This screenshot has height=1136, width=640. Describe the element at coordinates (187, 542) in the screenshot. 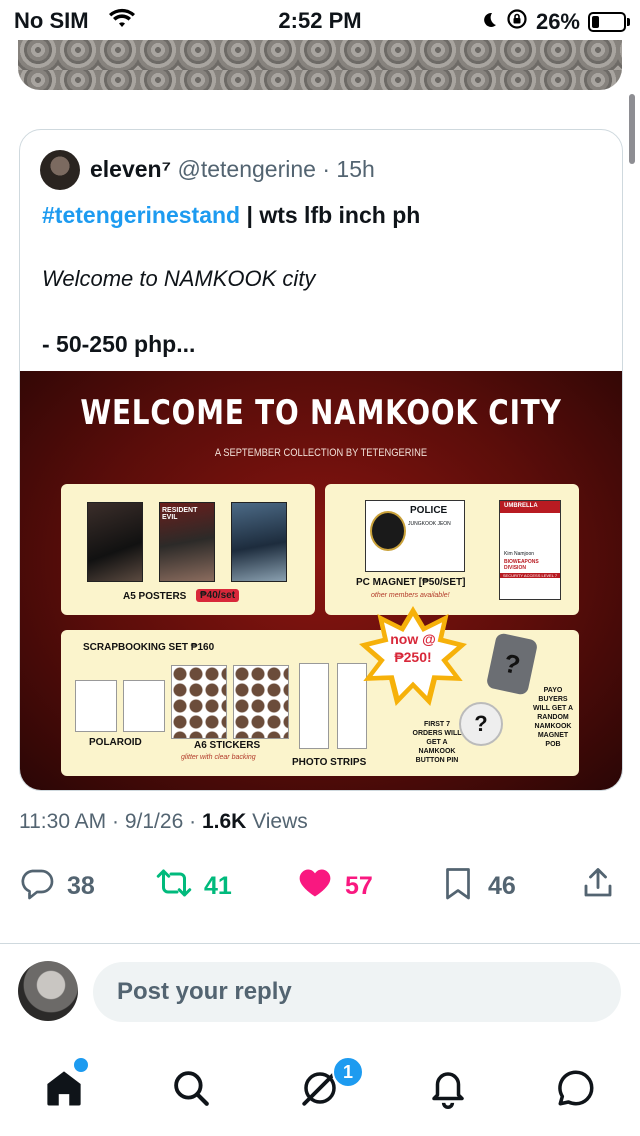

I see `poster-thumb: RESIDENT EVIL` at that location.